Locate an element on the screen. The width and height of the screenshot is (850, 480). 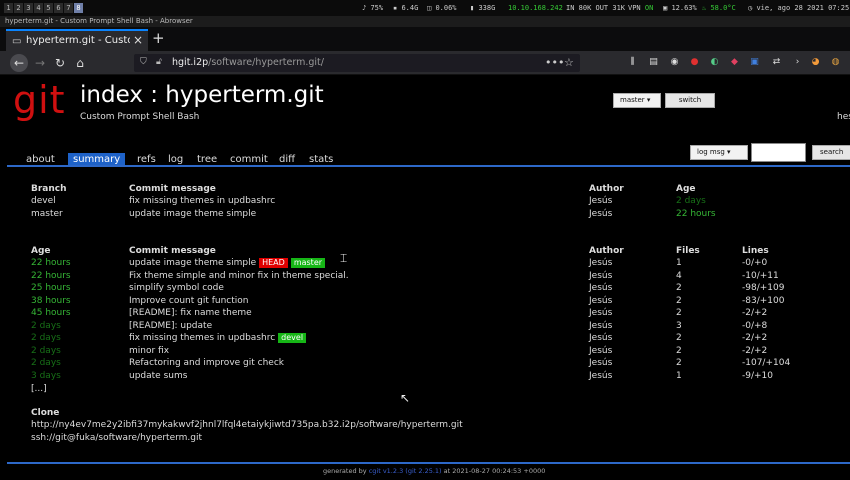
branch-age: 22 hours is located at coordinates (696, 213).